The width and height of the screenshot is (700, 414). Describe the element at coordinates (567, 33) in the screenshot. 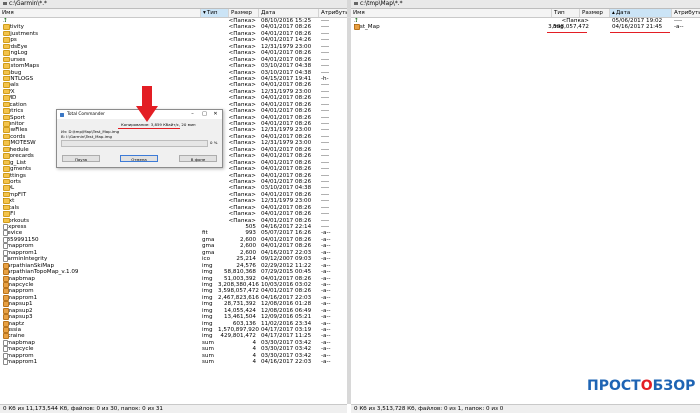

I see `annotation-underline-right-size` at that location.